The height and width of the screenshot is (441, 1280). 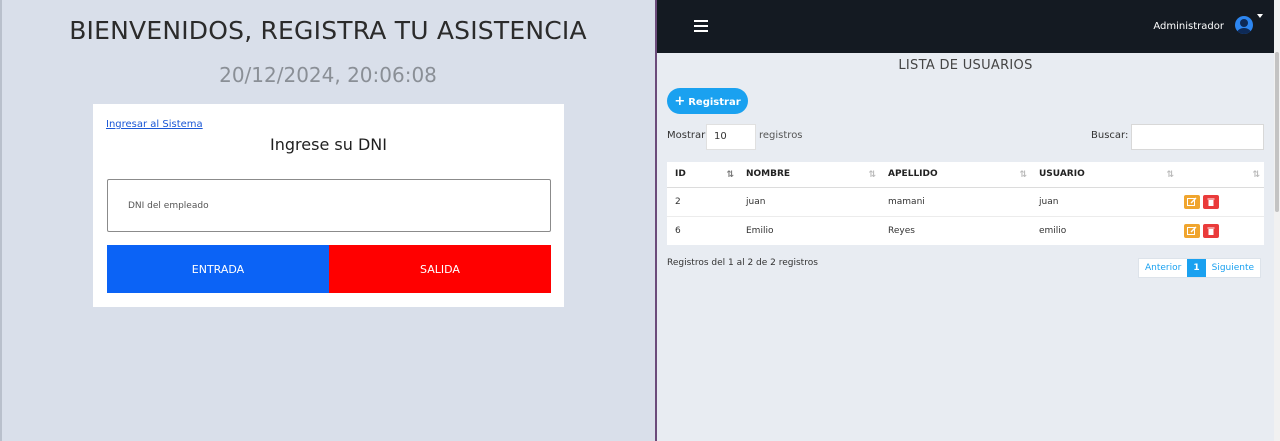 I want to click on cell-apellido: Reyes, so click(x=955, y=230).